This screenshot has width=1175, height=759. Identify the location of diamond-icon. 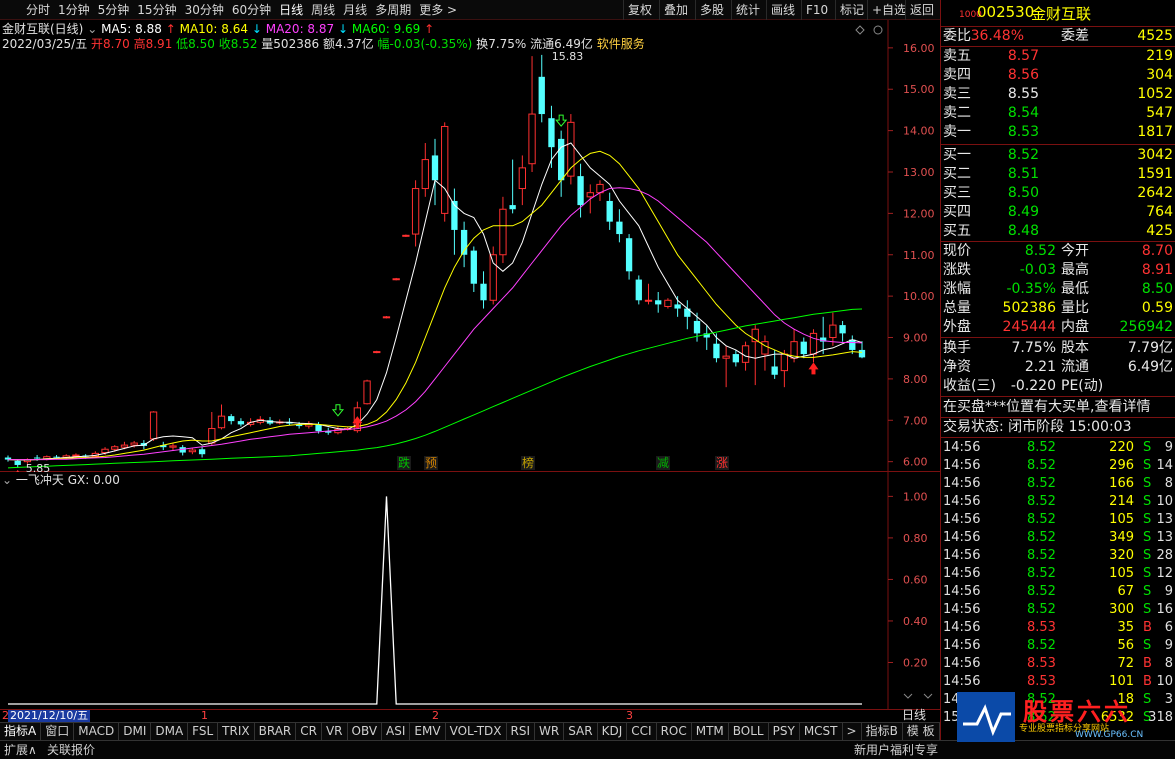
(860, 30).